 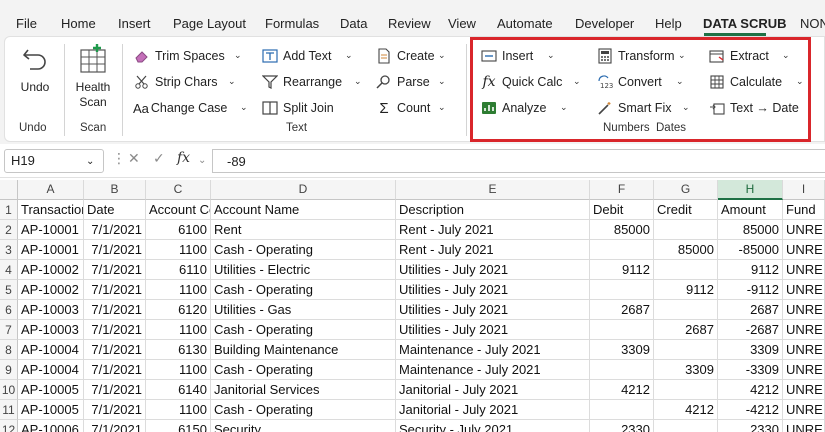 What do you see at coordinates (183, 158) in the screenshot?
I see `function-icon: fx` at bounding box center [183, 158].